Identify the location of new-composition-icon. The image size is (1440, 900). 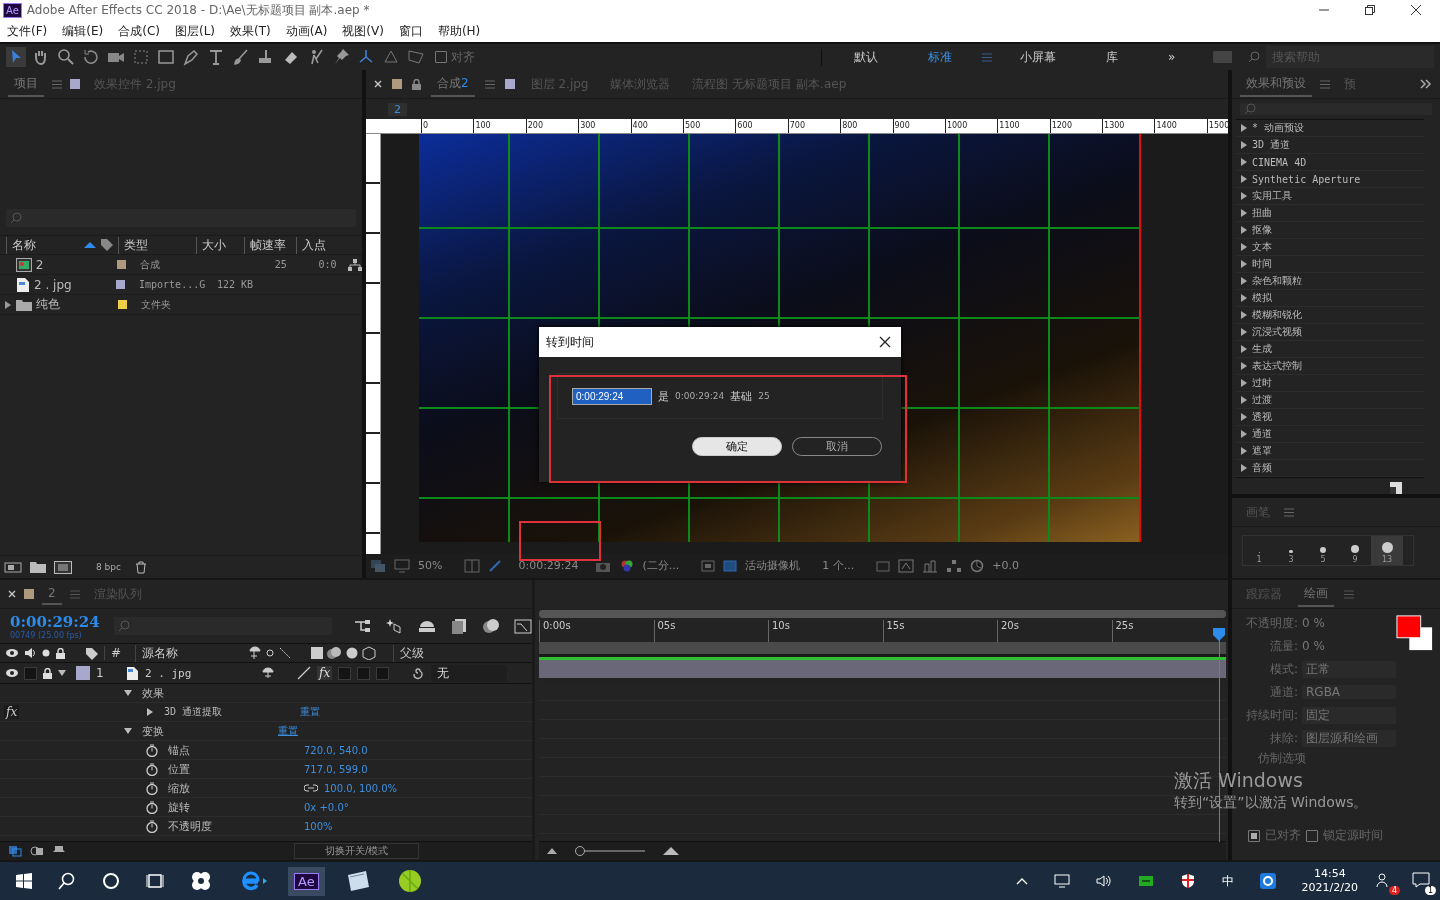
(63, 567).